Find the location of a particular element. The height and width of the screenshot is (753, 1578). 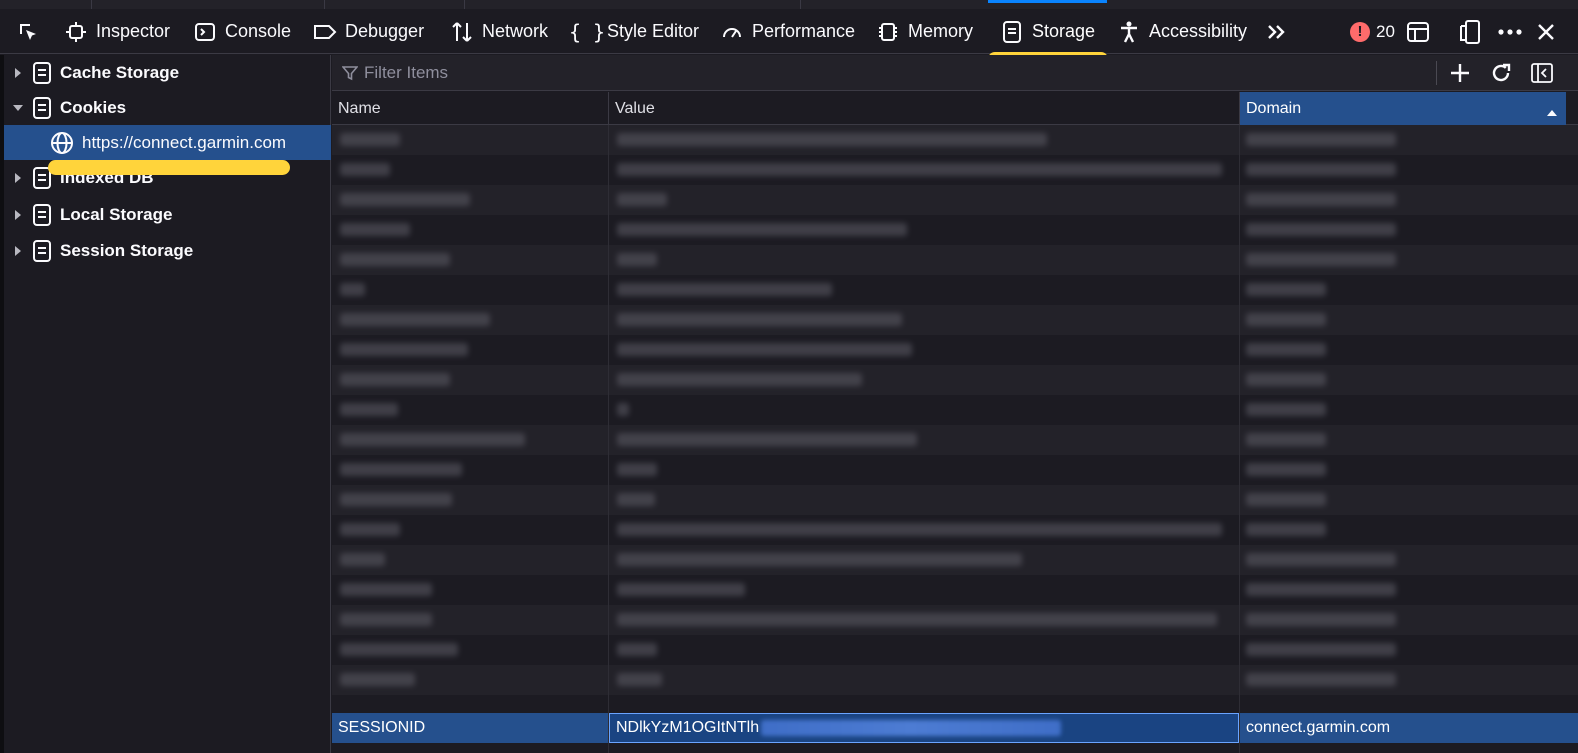

tab-label: Memory is located at coordinates (941, 31).